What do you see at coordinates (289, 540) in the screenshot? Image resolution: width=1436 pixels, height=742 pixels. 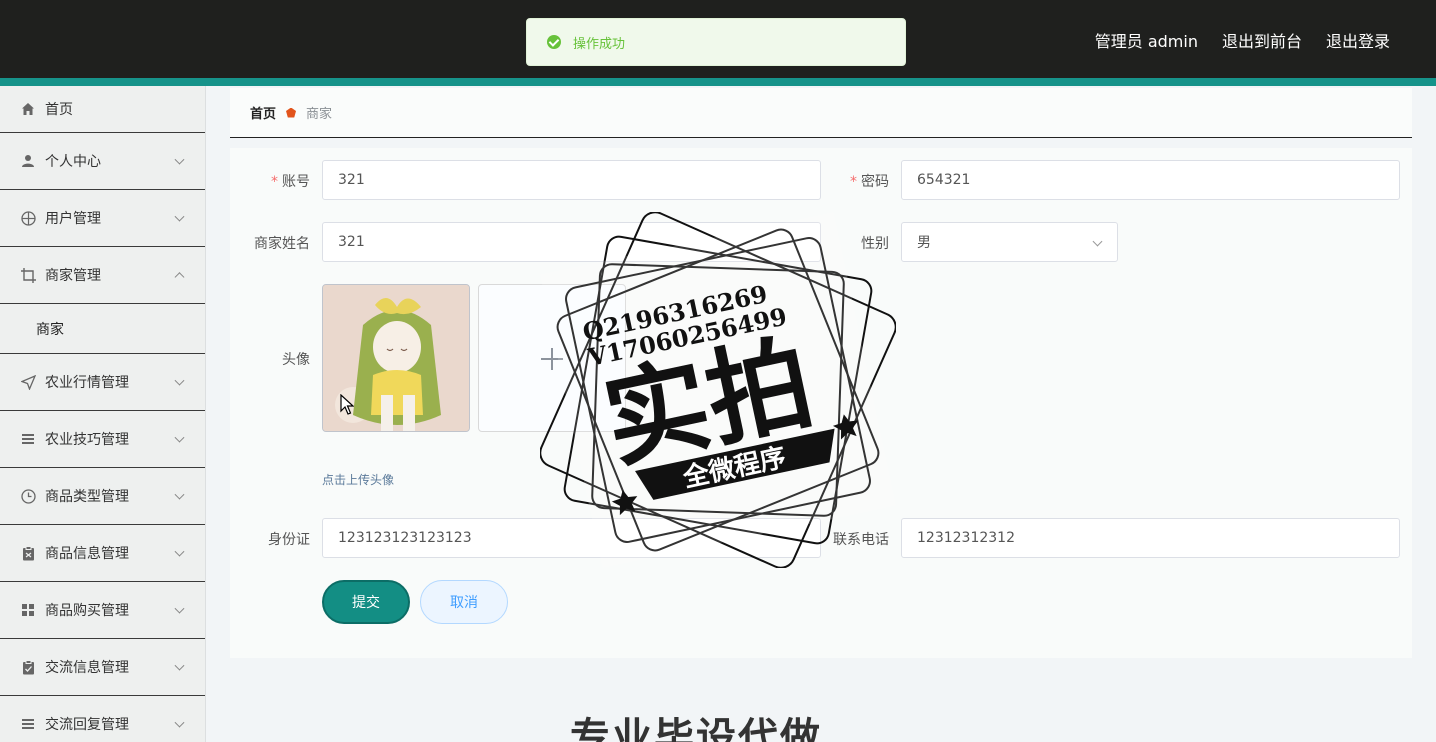 I see `id-card-label: 身份证` at bounding box center [289, 540].